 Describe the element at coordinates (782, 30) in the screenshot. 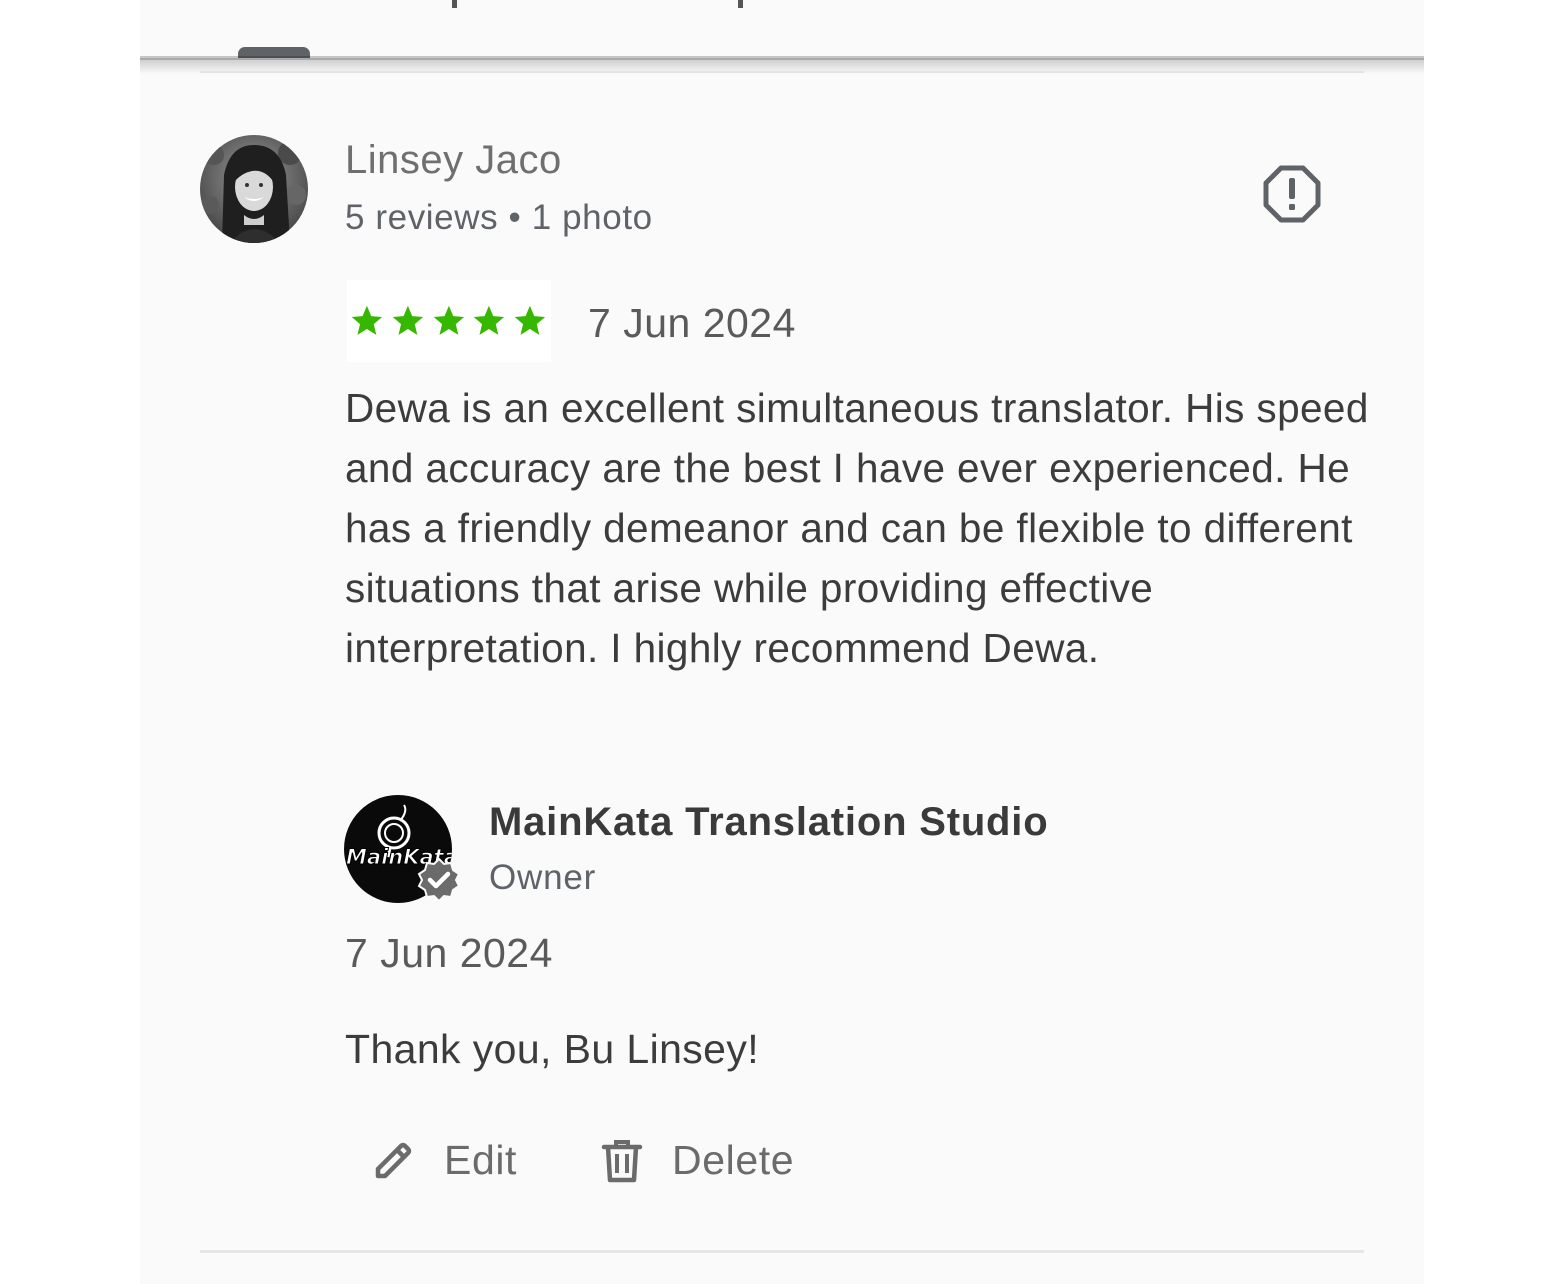

I see `header-strip` at that location.